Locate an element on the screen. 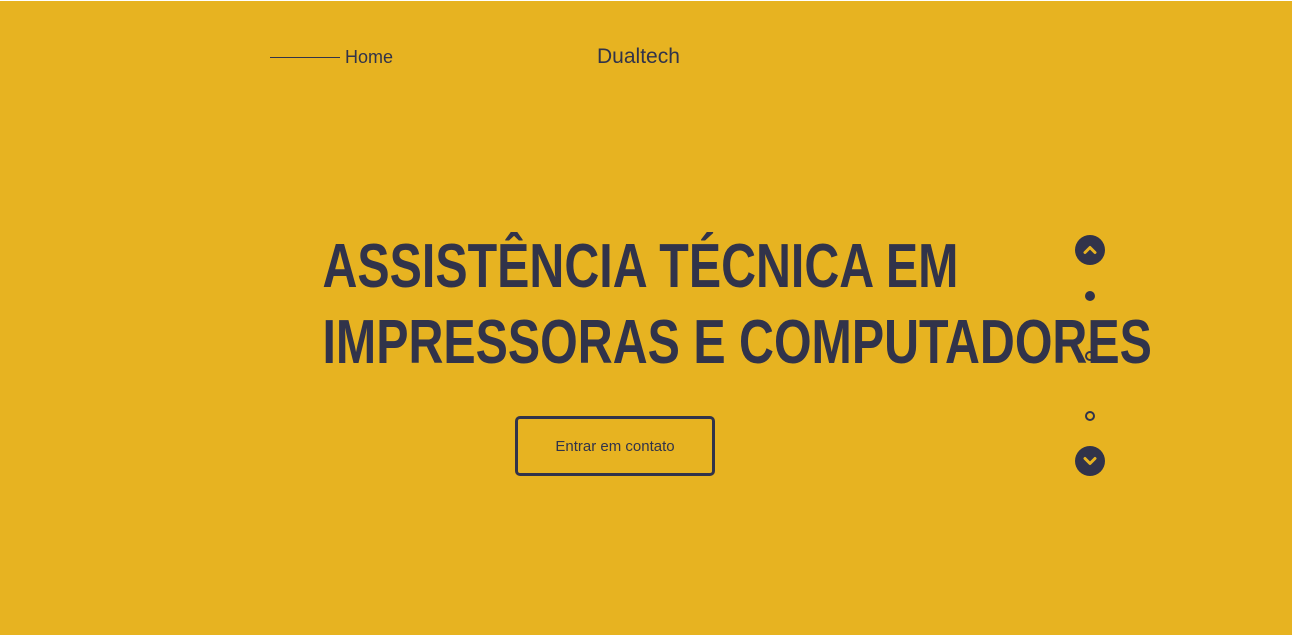  hero-title-line-1: ASSISTÊNCIA TÉCNICA EM is located at coordinates (640, 266).